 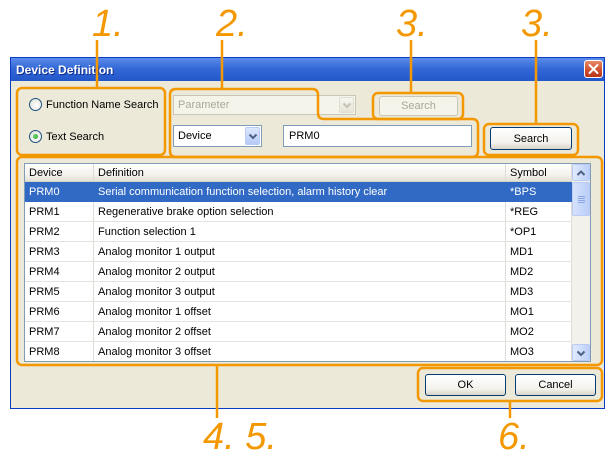 I want to click on radio-label: Function Name Search, so click(x=102, y=104).